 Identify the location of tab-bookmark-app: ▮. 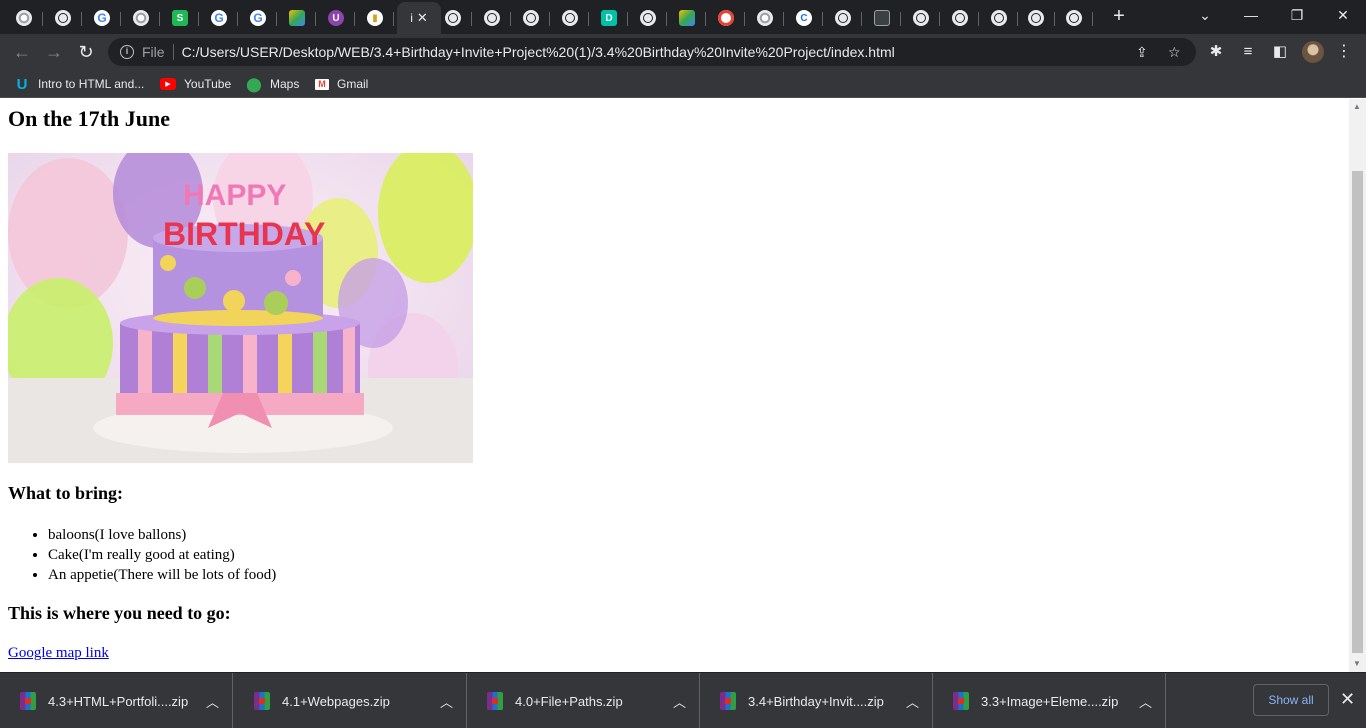
(375, 18).